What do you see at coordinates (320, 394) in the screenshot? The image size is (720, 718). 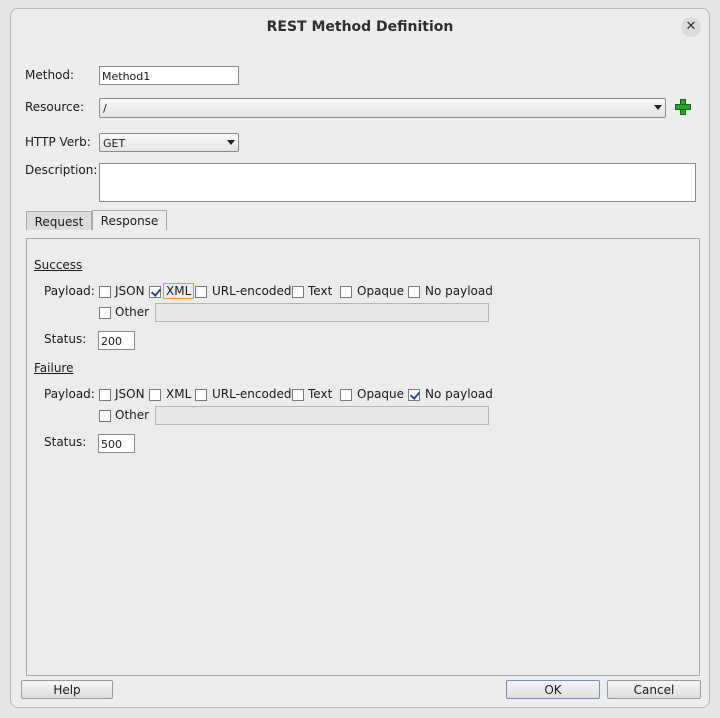 I see `failure-text-label: Text` at bounding box center [320, 394].